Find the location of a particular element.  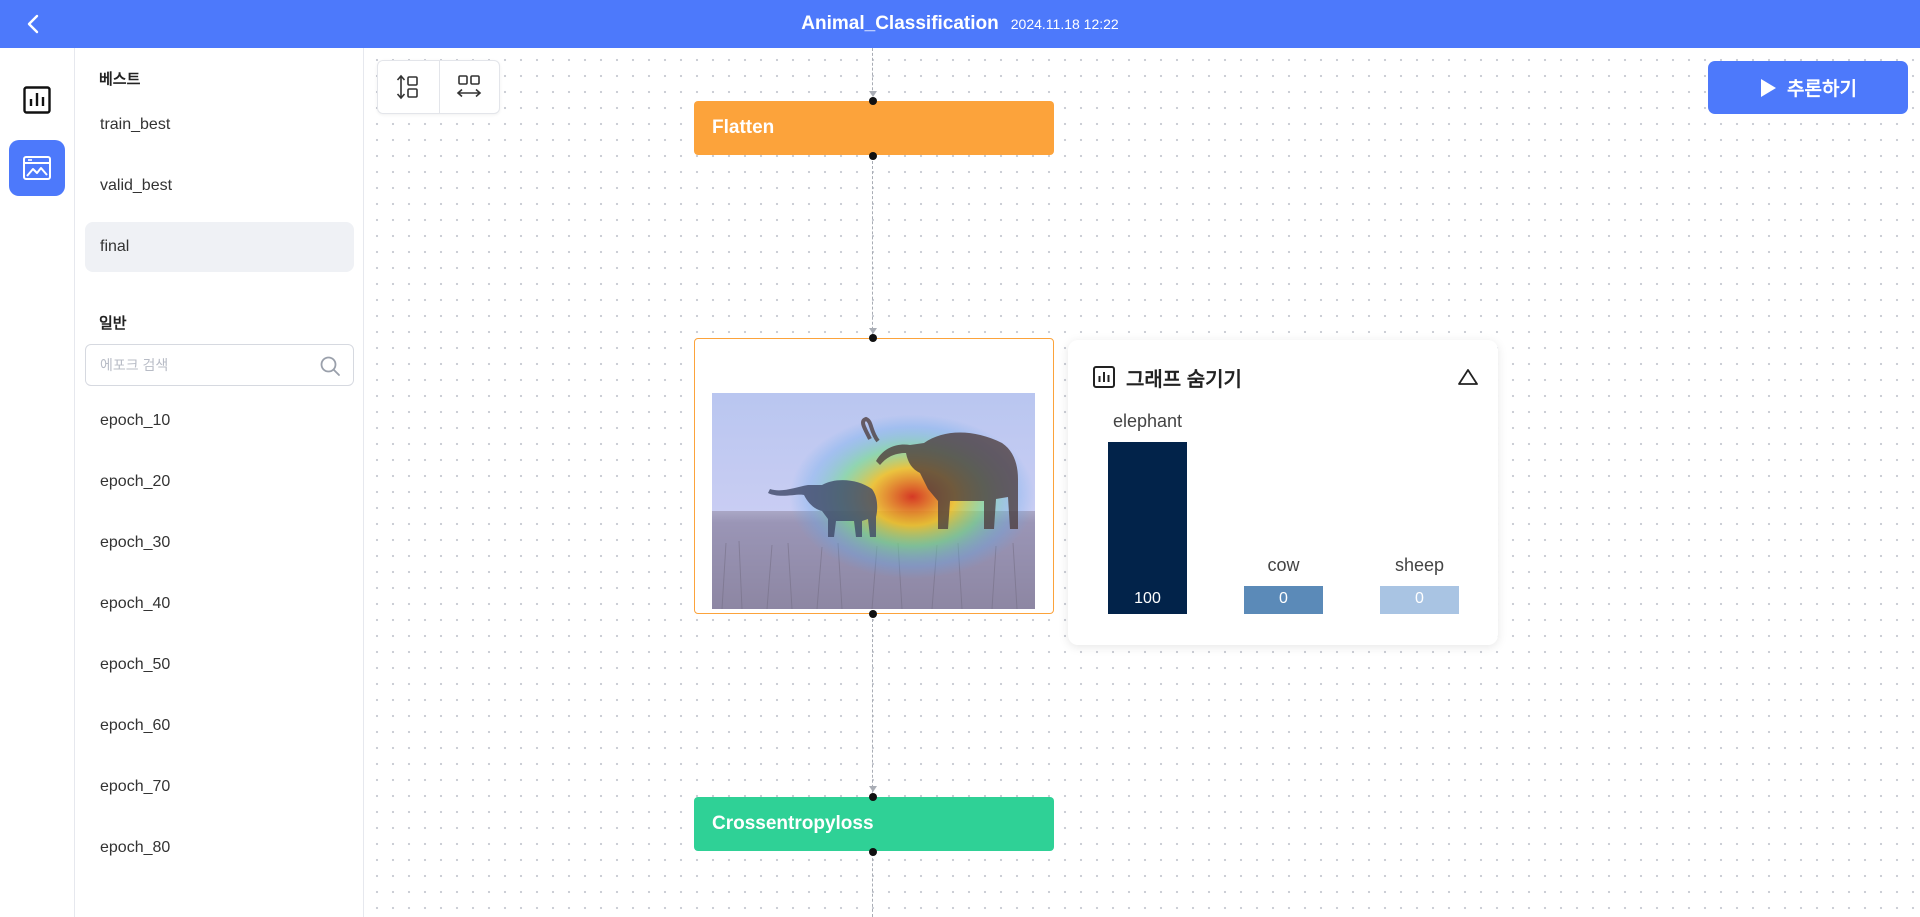

general-section-title: 일반 is located at coordinates (113, 323).